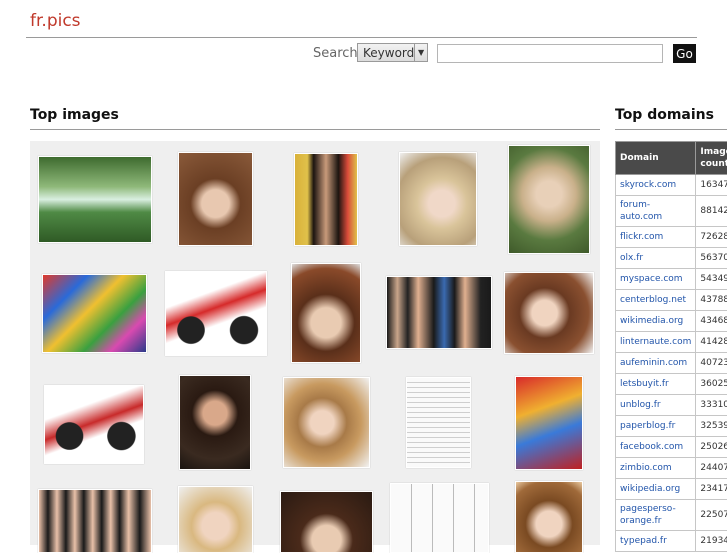 Image resolution: width=727 pixels, height=553 pixels. I want to click on domain-link: olx.fr, so click(656, 258).